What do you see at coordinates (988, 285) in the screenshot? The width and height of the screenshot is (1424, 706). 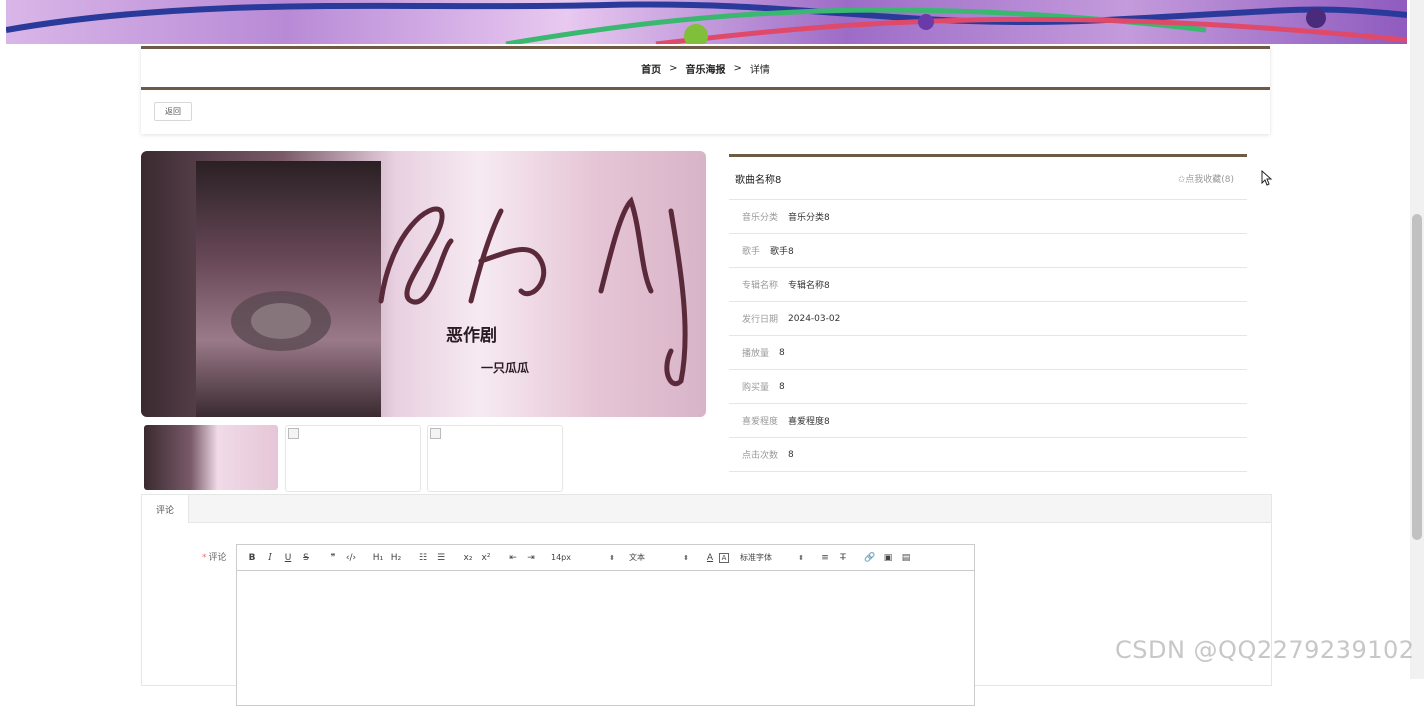 I see `detail-row: 专辑名称 专辑名称8` at bounding box center [988, 285].